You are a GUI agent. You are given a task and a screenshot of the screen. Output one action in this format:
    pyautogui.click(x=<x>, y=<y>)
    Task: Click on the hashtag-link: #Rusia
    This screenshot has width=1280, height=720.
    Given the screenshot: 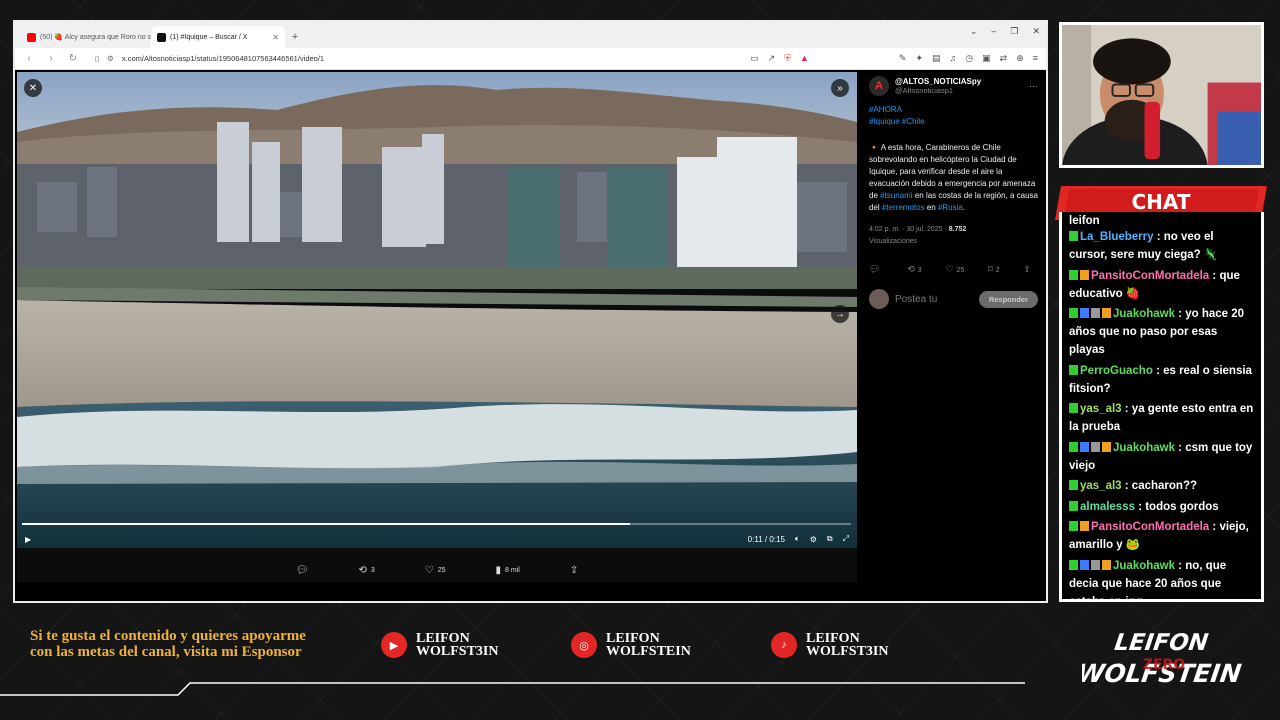 What is the action you would take?
    pyautogui.click(x=950, y=207)
    